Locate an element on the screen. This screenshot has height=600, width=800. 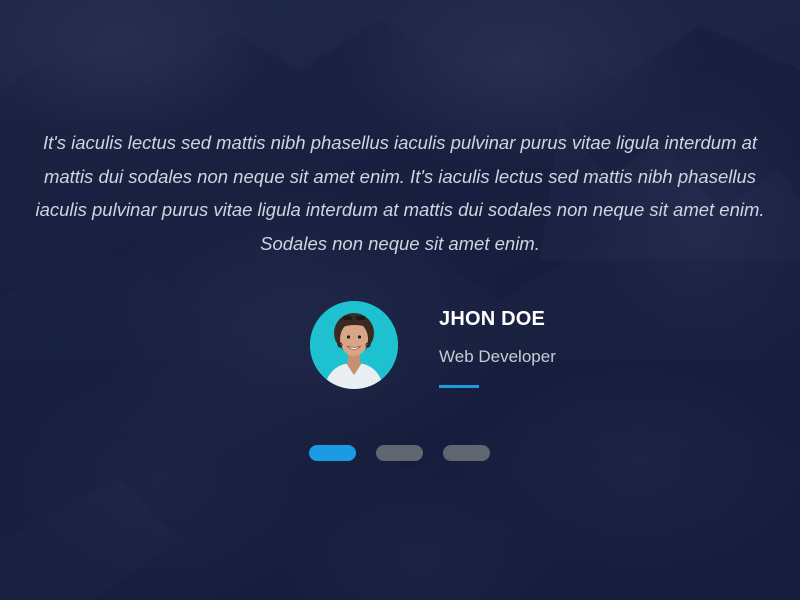
author-name: JHON DOE is located at coordinates (492, 319).